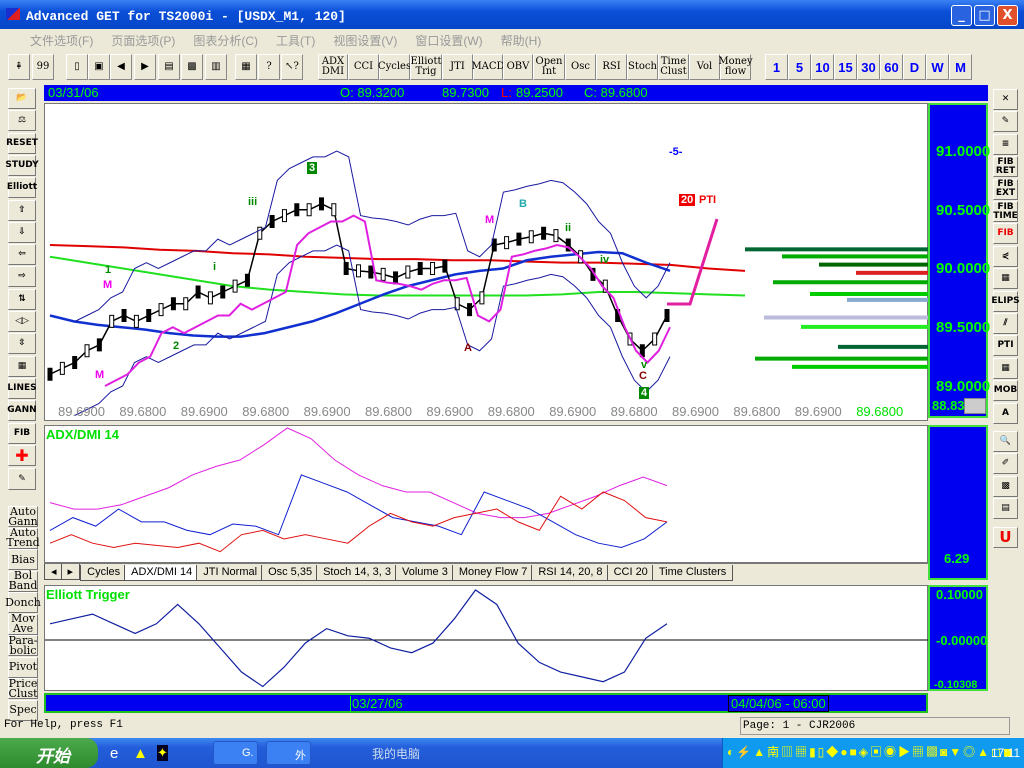  What do you see at coordinates (1005, 486) in the screenshot?
I see `pattern-icon: ▩` at bounding box center [1005, 486].